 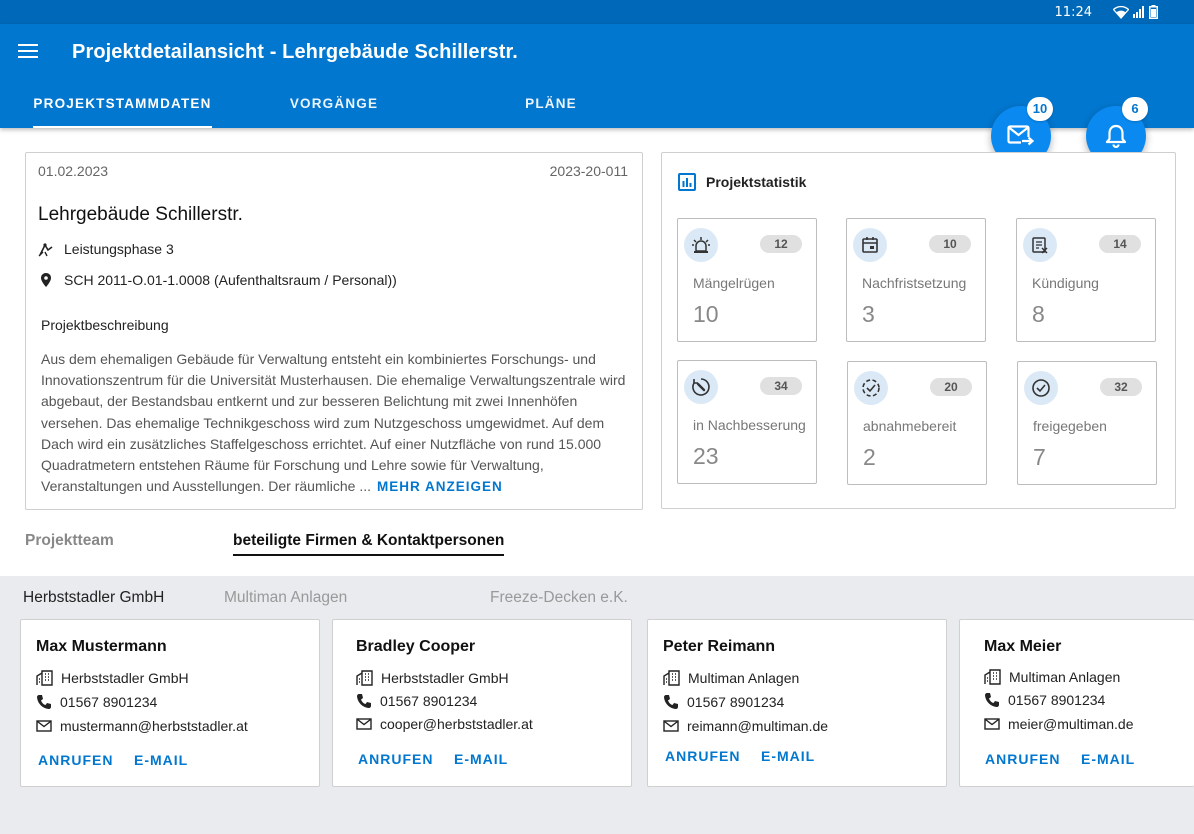 What do you see at coordinates (1121, 387) in the screenshot?
I see `stat-count-badge: 32` at bounding box center [1121, 387].